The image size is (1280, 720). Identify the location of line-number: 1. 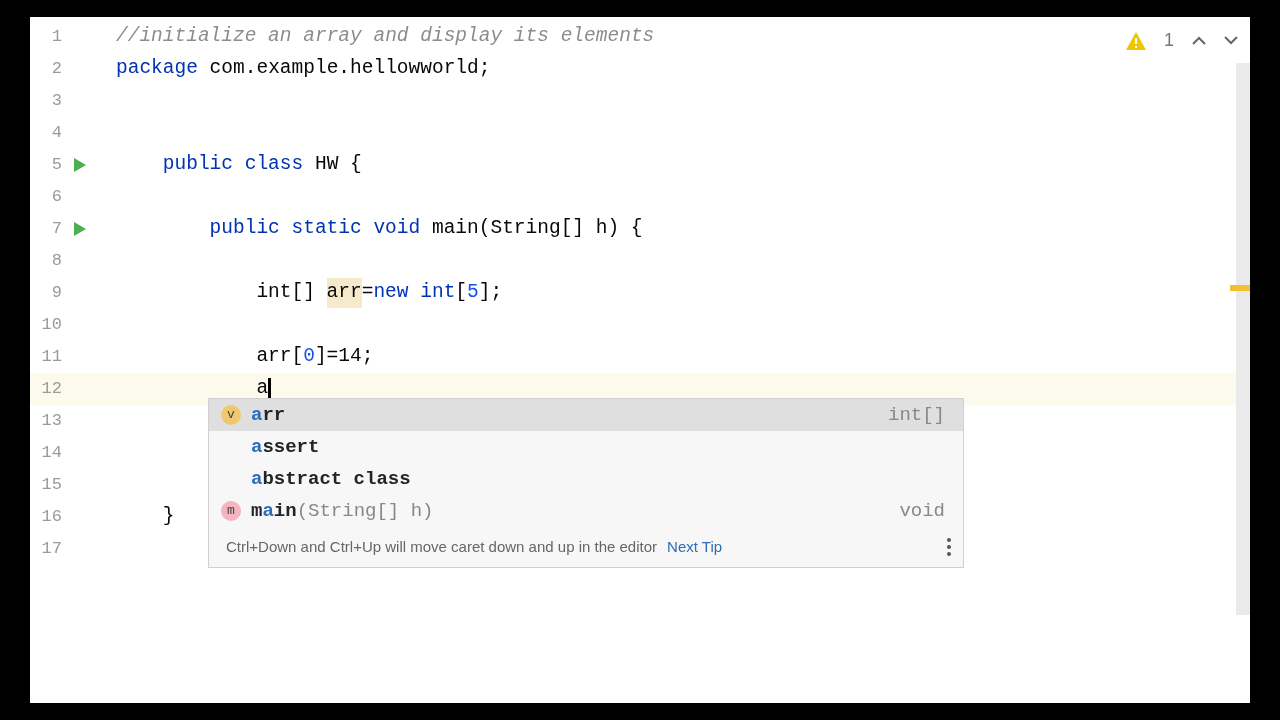
(56, 37).